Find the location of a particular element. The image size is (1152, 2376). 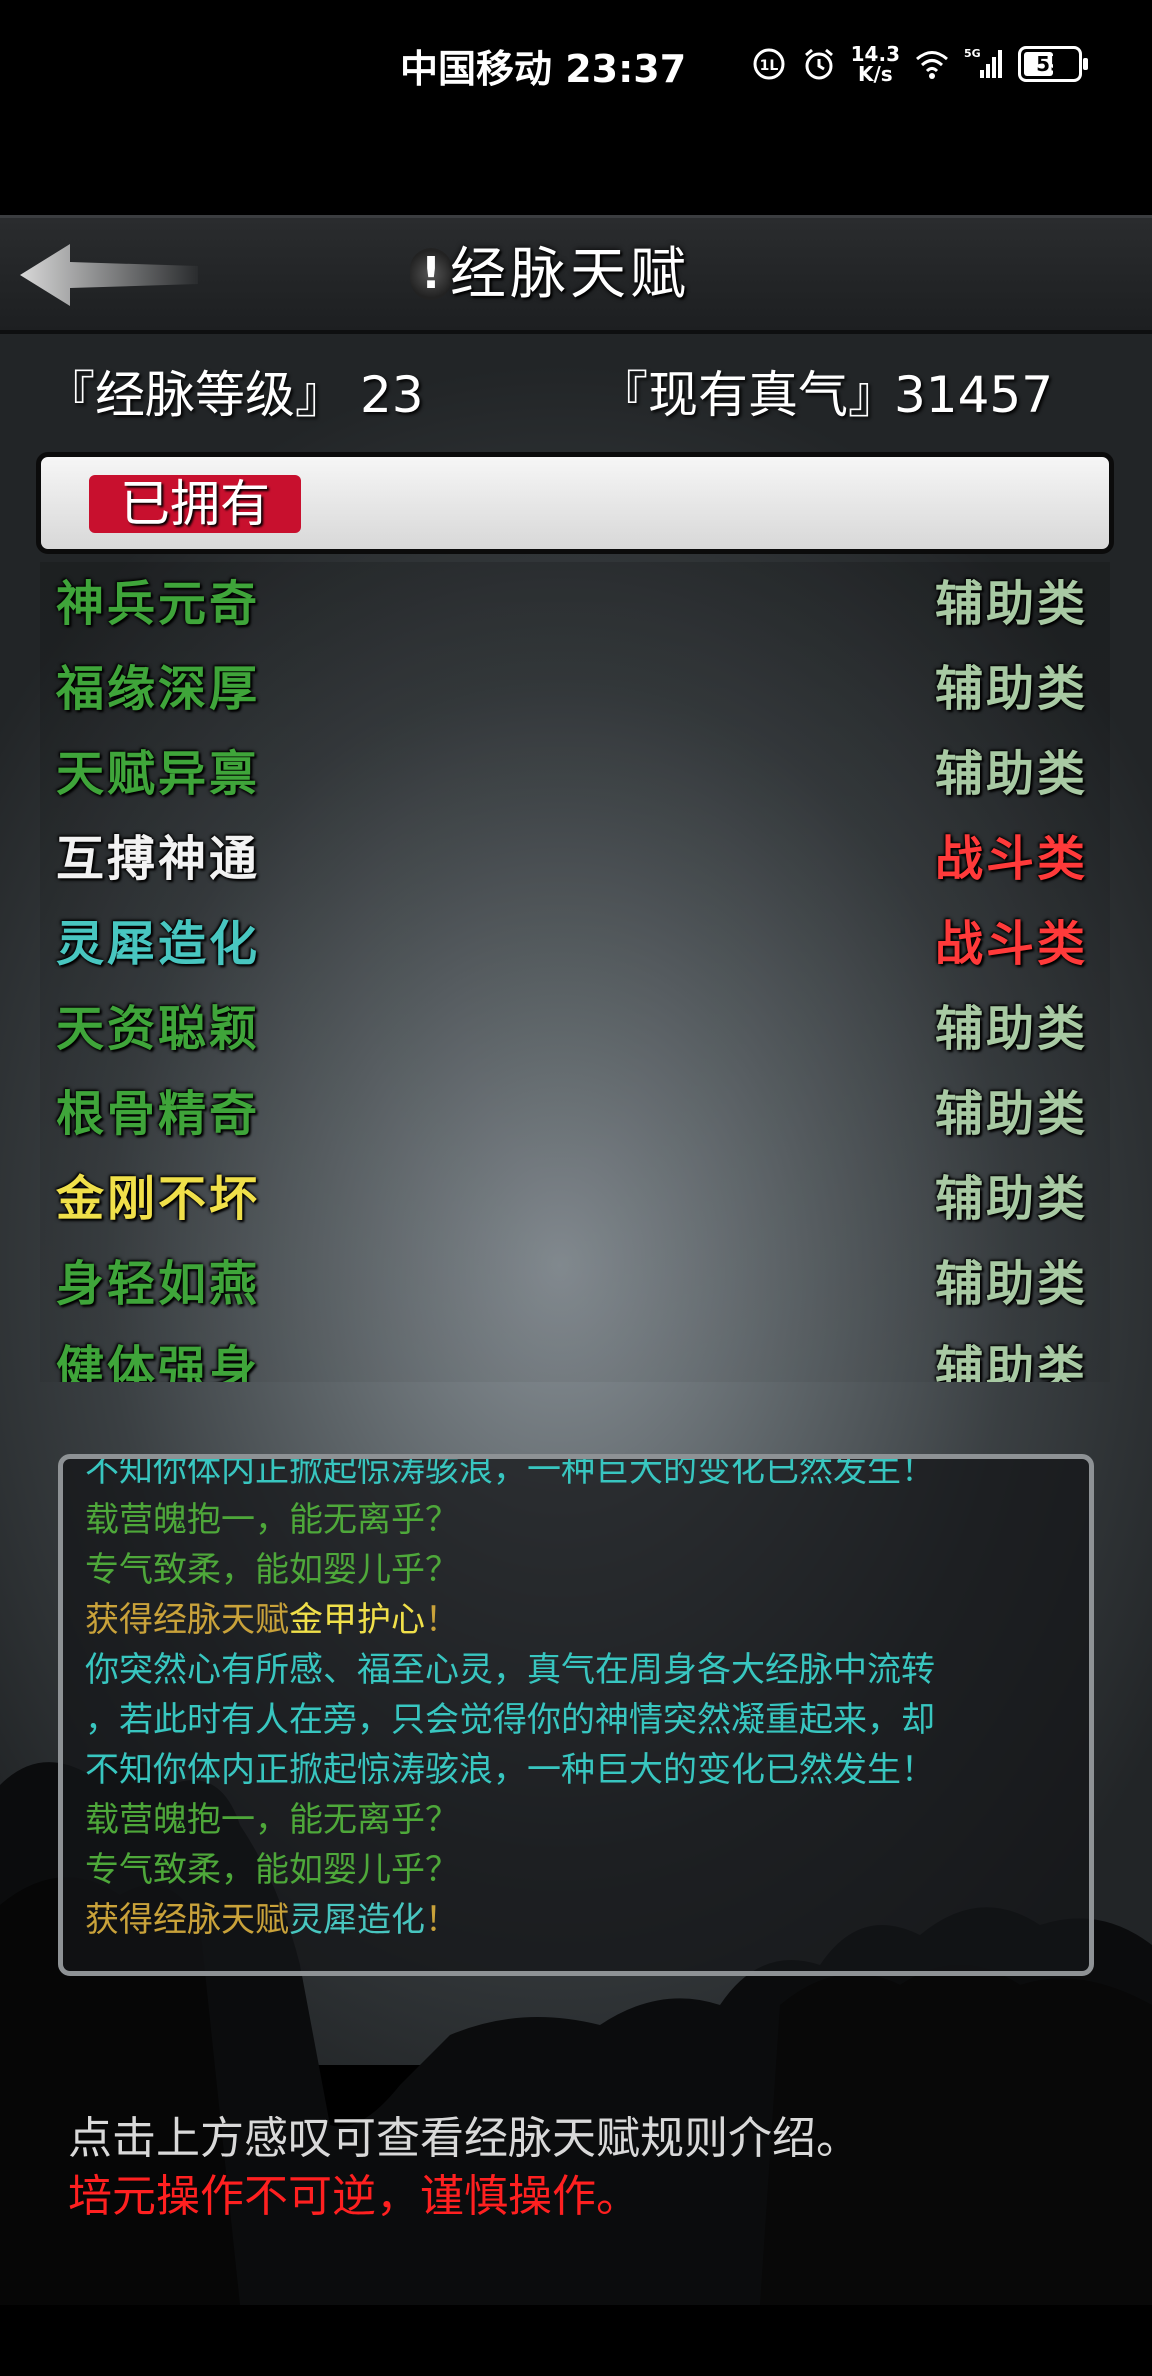

log-line: 获得经脉天赋灵犀造化！ is located at coordinates (580, 1920).